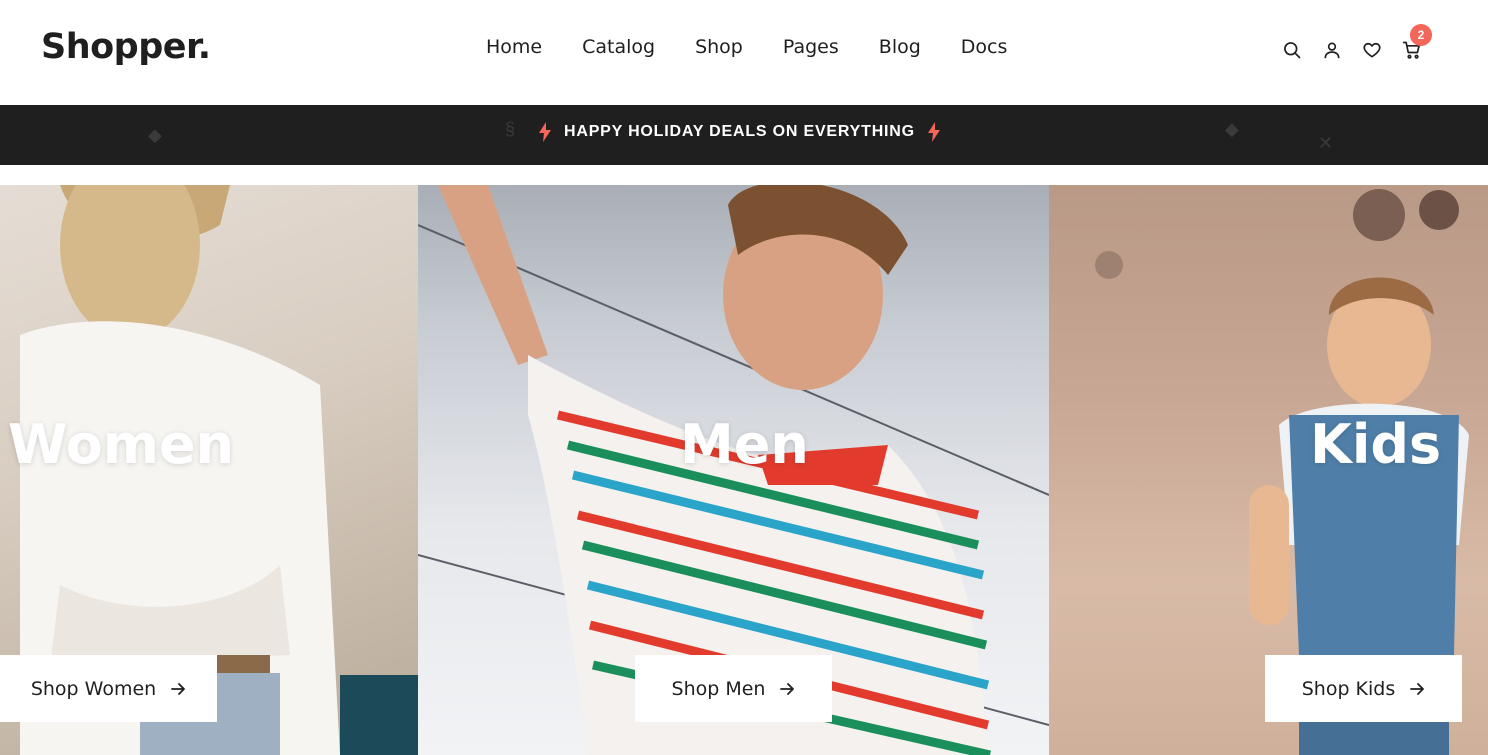 Image resolution: width=1488 pixels, height=755 pixels. What do you see at coordinates (618, 47) in the screenshot?
I see `nav-catalog: Catalog` at bounding box center [618, 47].